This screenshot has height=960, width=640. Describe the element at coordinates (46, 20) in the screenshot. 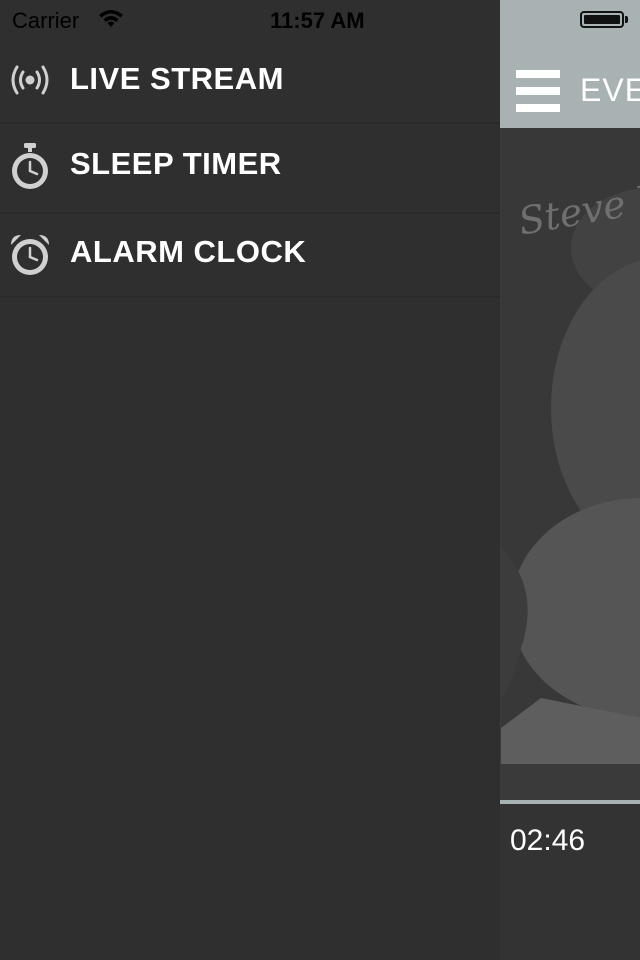

I see `carrier-name: Carrier` at that location.